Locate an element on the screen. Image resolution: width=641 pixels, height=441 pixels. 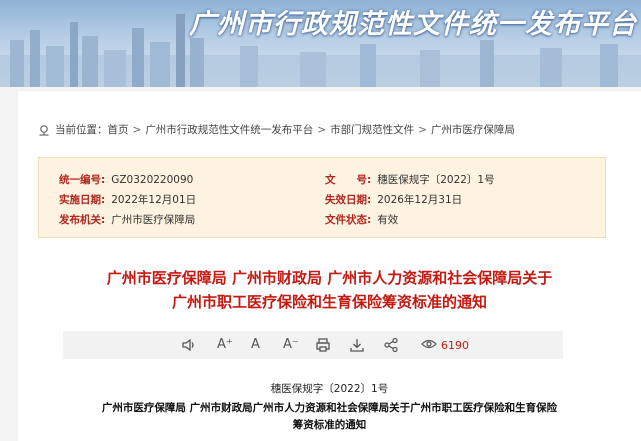
body-title-line2: 筹资标准的通知 is located at coordinates (329, 425).